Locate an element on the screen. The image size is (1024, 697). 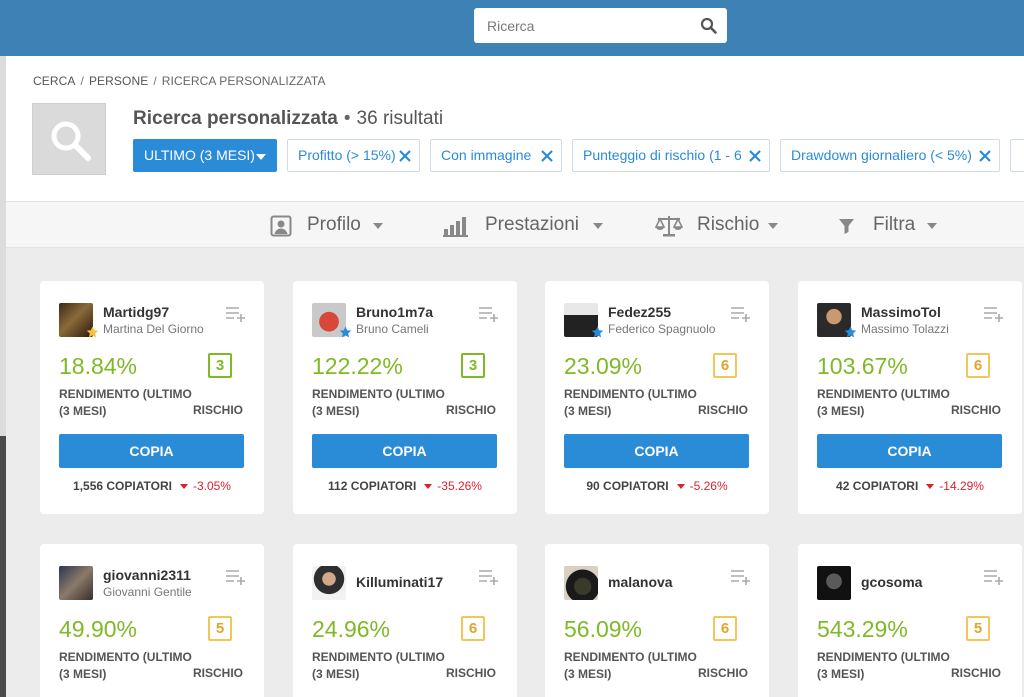
copiers-change: -35.26% is located at coordinates (459, 486).